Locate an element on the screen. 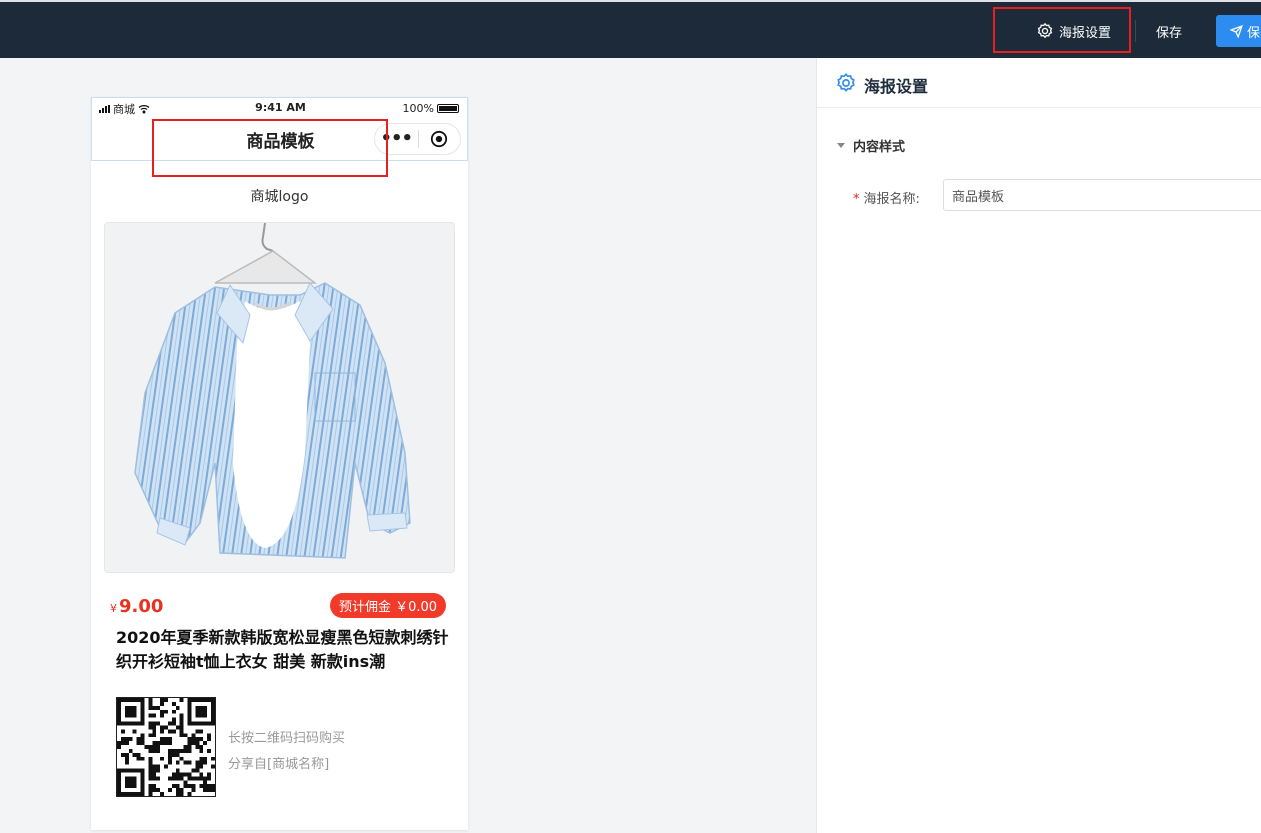 The image size is (1261, 833). save-button: 保存 is located at coordinates (1169, 31).